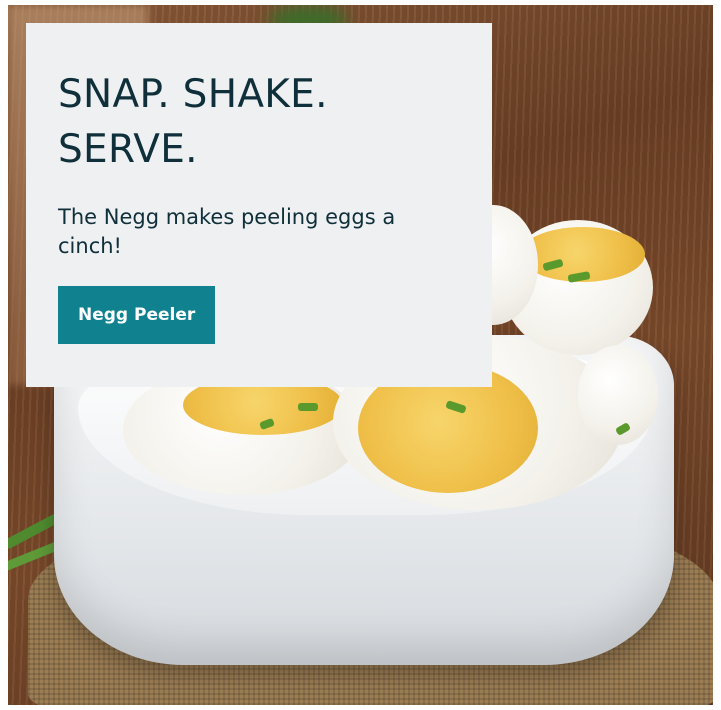 The height and width of the screenshot is (710, 721). What do you see at coordinates (137, 315) in the screenshot?
I see `negg-peeler-button: Negg Peeler` at bounding box center [137, 315].